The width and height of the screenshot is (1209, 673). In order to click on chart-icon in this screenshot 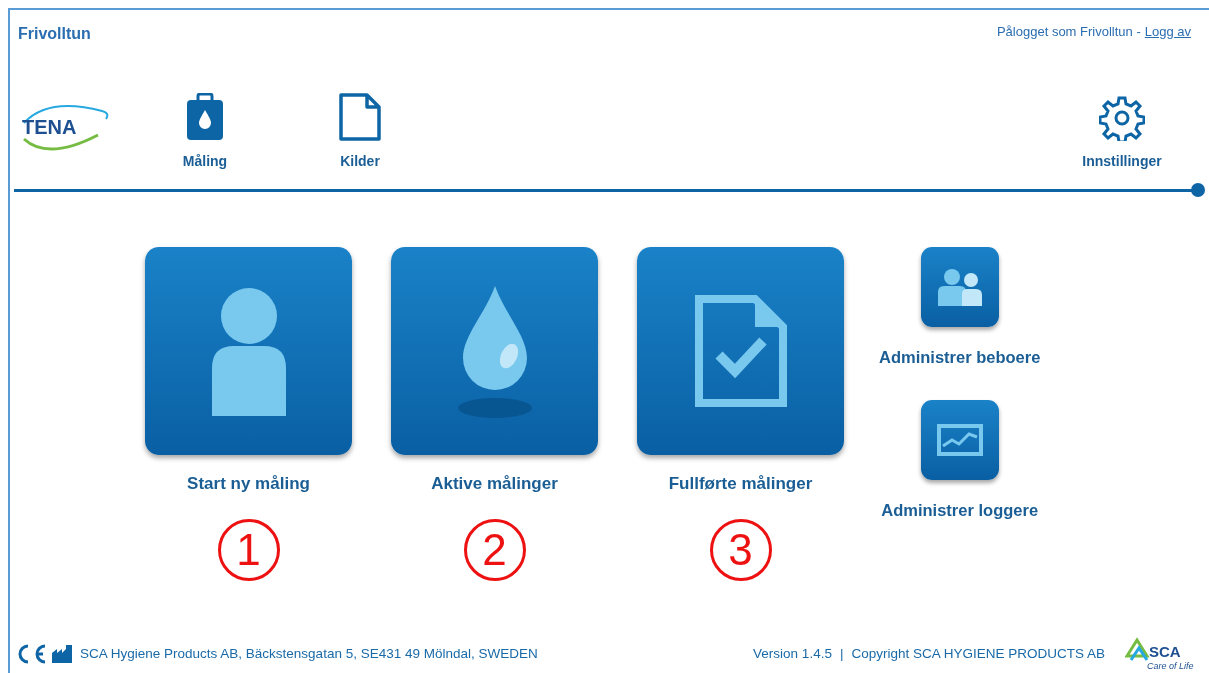, I will do `click(959, 439)`.